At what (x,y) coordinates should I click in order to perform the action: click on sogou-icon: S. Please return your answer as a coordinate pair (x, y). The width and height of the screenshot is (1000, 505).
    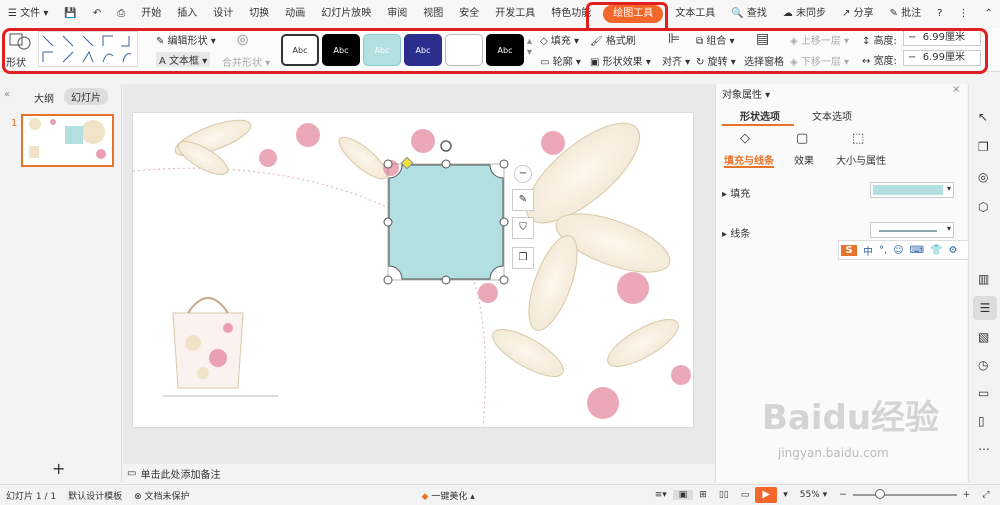
    Looking at the image, I should click on (849, 250).